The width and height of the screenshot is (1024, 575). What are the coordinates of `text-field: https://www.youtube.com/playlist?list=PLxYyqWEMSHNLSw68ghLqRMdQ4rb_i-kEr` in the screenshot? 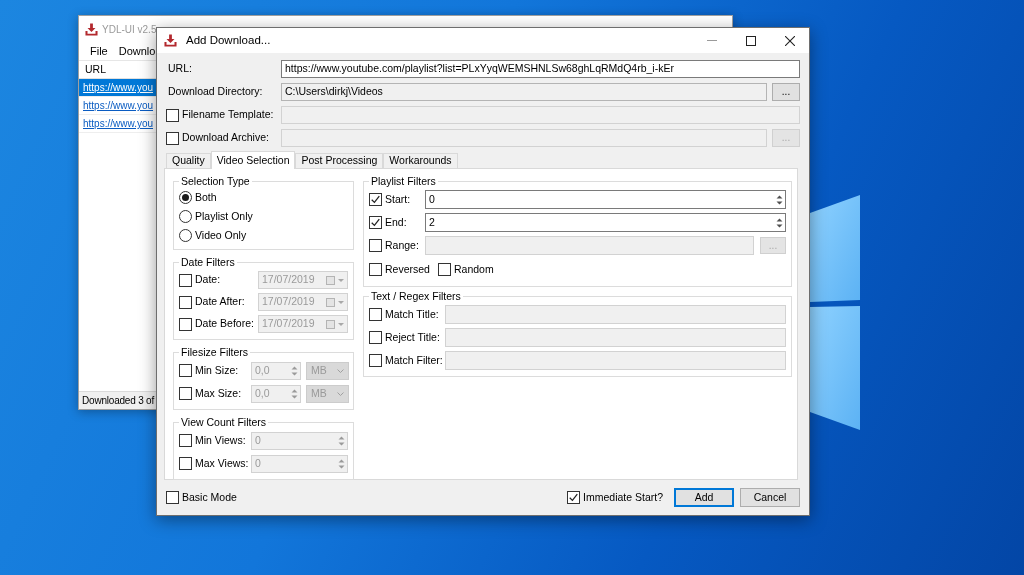 It's located at (540, 69).